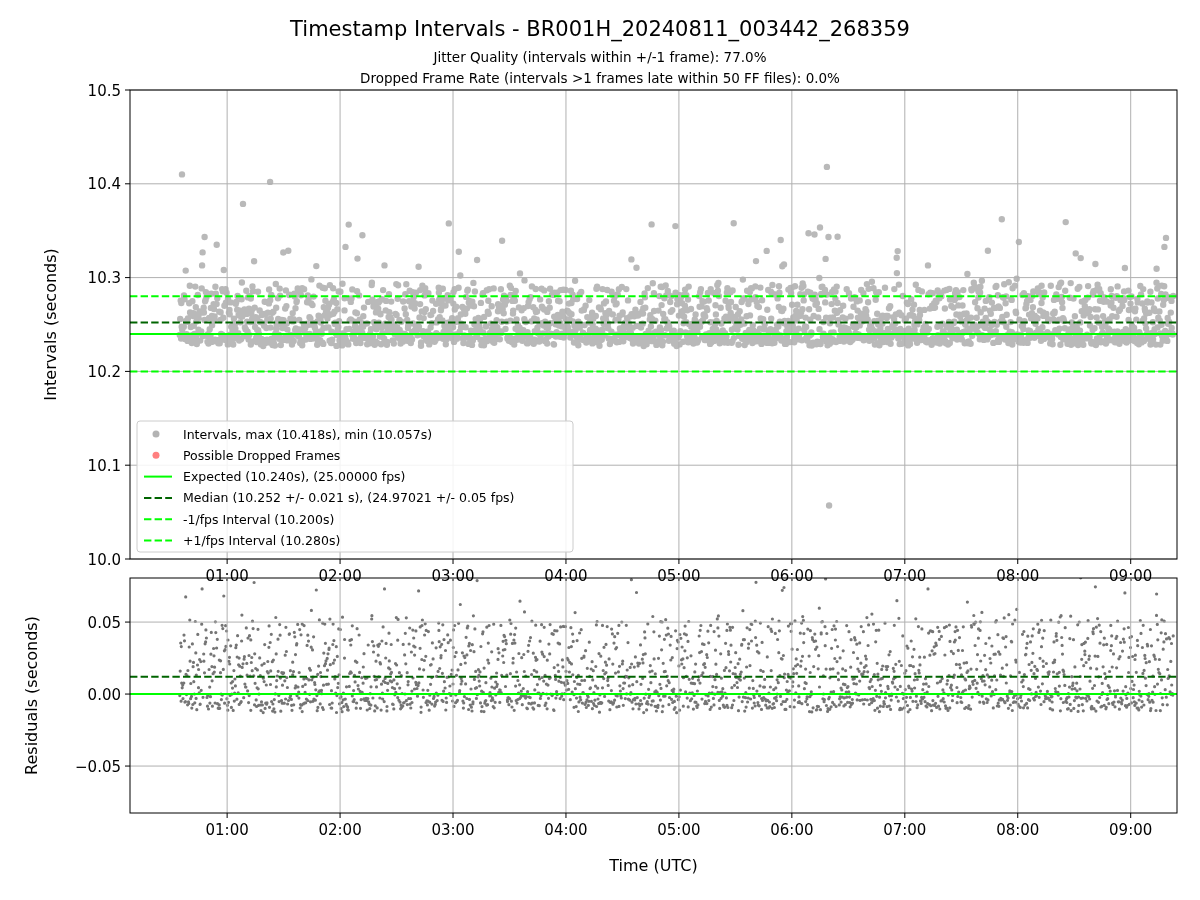 Image resolution: width=1200 pixels, height=900 pixels. What do you see at coordinates (104, 90) in the screenshot?
I see `y-tick-label: 10.5` at bounding box center [104, 90].